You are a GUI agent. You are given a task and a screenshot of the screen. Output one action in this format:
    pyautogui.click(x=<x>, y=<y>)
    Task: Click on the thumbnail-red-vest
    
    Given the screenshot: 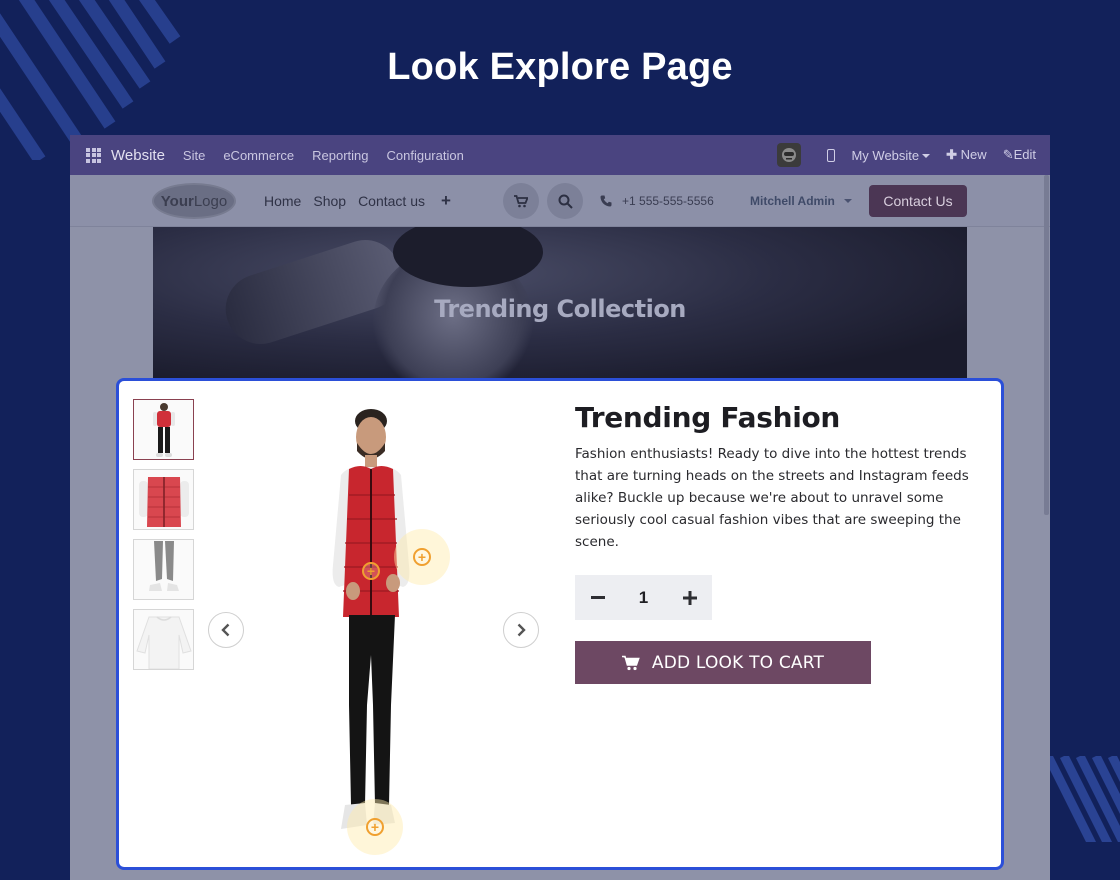 What is the action you would take?
    pyautogui.click(x=163, y=499)
    